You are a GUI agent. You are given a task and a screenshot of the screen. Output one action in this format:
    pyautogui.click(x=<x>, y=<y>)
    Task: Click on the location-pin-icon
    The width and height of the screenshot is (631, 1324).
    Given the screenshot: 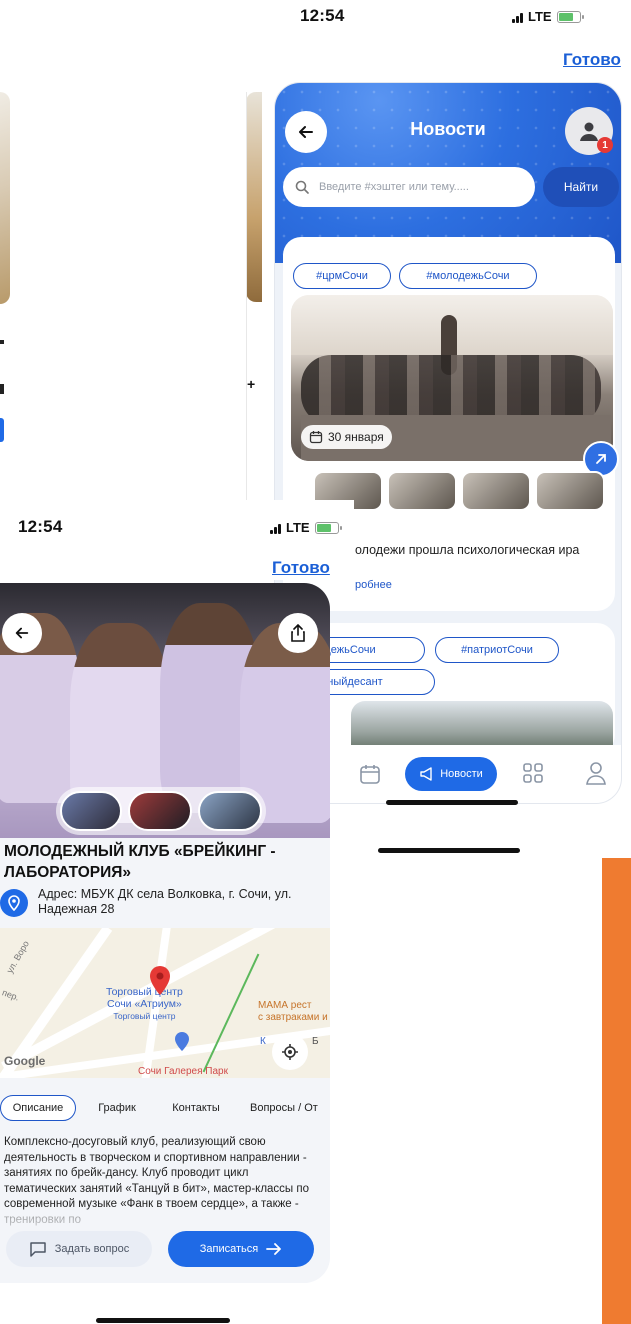 What is the action you would take?
    pyautogui.click(x=14, y=903)
    